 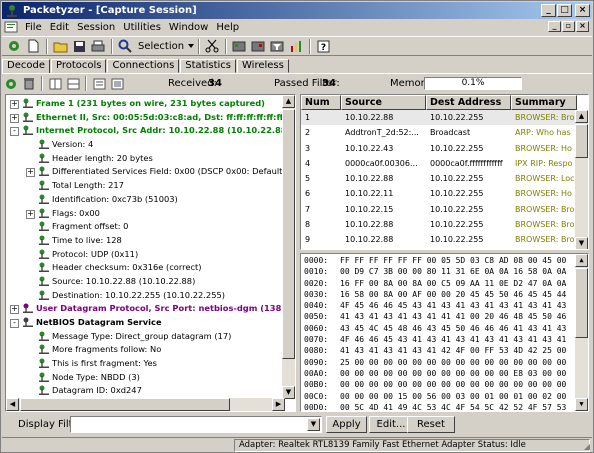 What do you see at coordinates (146, 214) in the screenshot?
I see `tree-node-field: + Flags: 0x00` at bounding box center [146, 214].